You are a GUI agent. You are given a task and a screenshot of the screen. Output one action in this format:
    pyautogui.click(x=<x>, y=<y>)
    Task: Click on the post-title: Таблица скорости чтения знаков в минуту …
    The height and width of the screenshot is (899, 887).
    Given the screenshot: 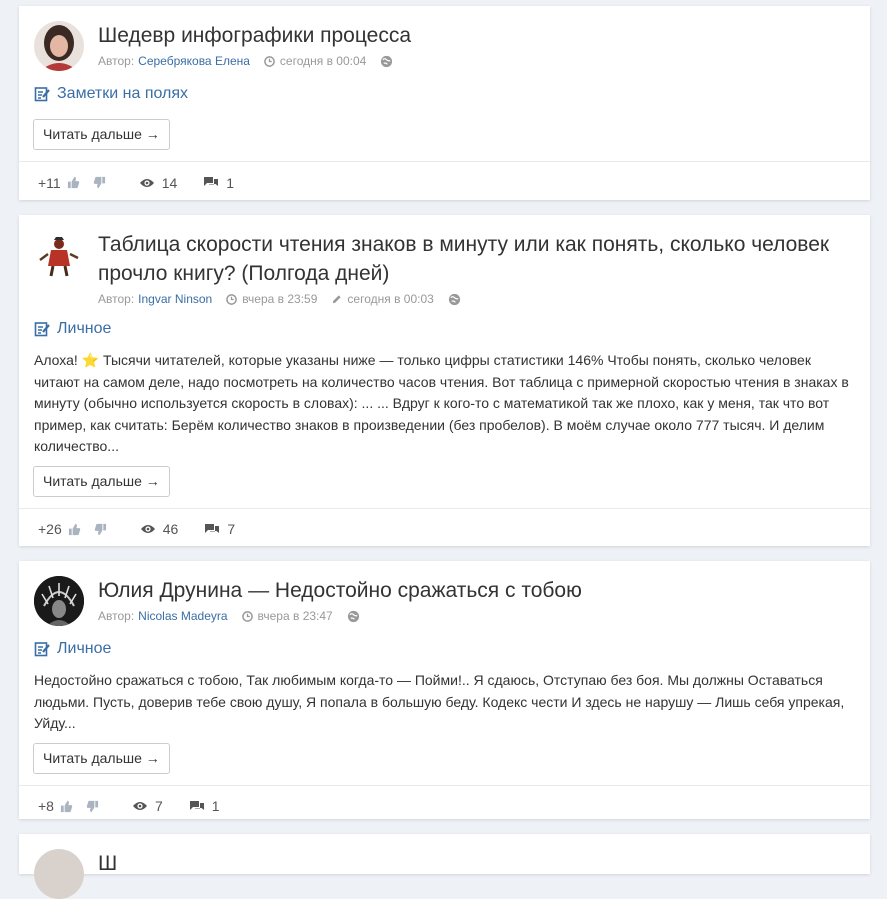 What is the action you would take?
    pyautogui.click(x=476, y=259)
    